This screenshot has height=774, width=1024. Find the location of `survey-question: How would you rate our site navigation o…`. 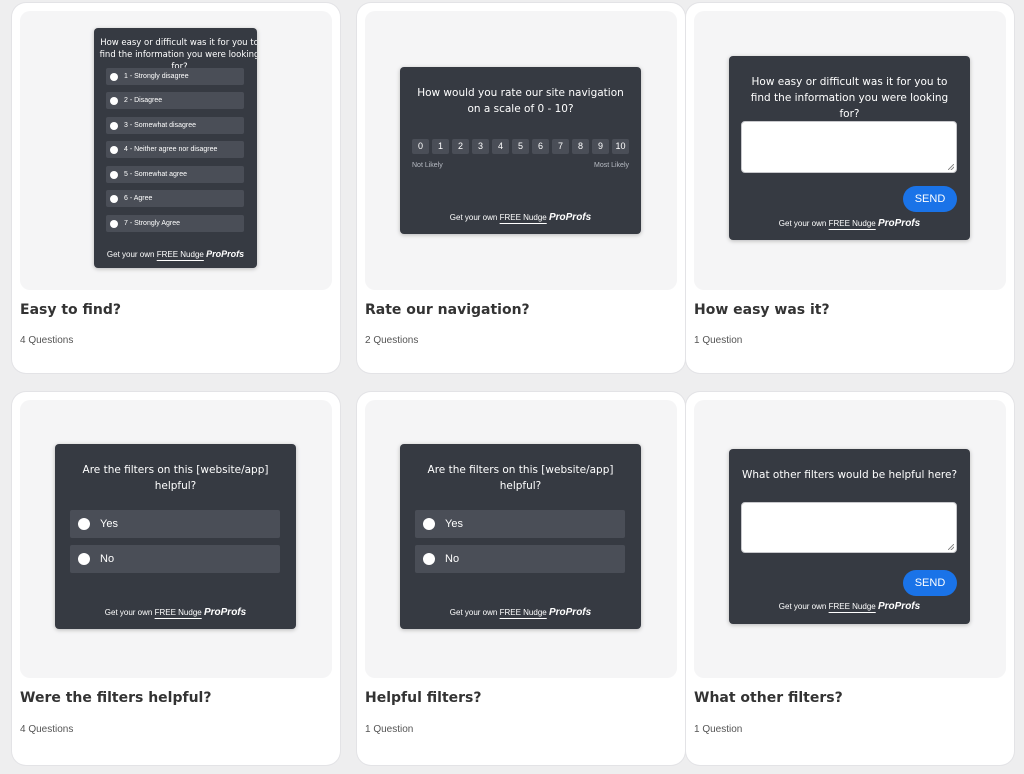

survey-question: How would you rate our site navigation o… is located at coordinates (520, 101).